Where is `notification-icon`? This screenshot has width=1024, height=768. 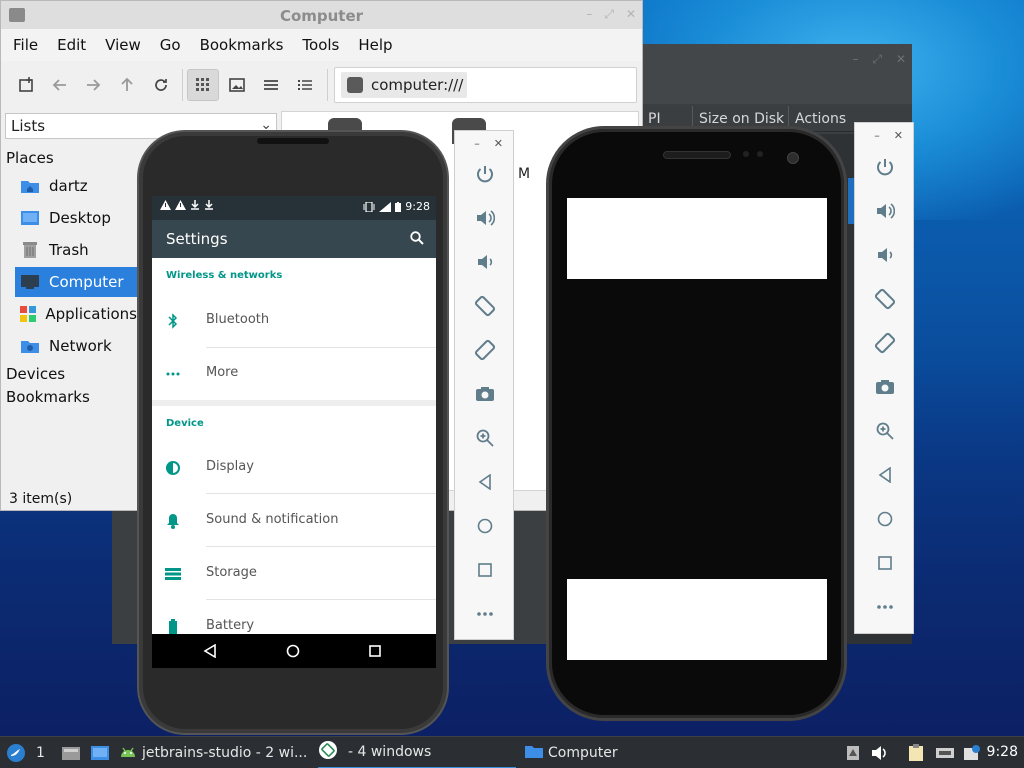
notification-icon is located at coordinates (853, 753).